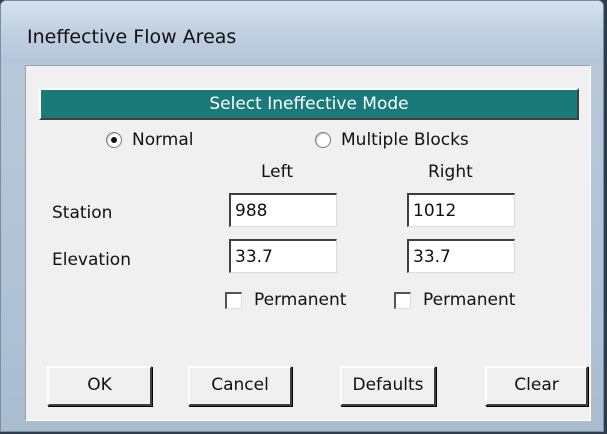 Image resolution: width=607 pixels, height=434 pixels. Describe the element at coordinates (300, 300) in the screenshot. I see `permanent-left-label: Permanent` at that location.